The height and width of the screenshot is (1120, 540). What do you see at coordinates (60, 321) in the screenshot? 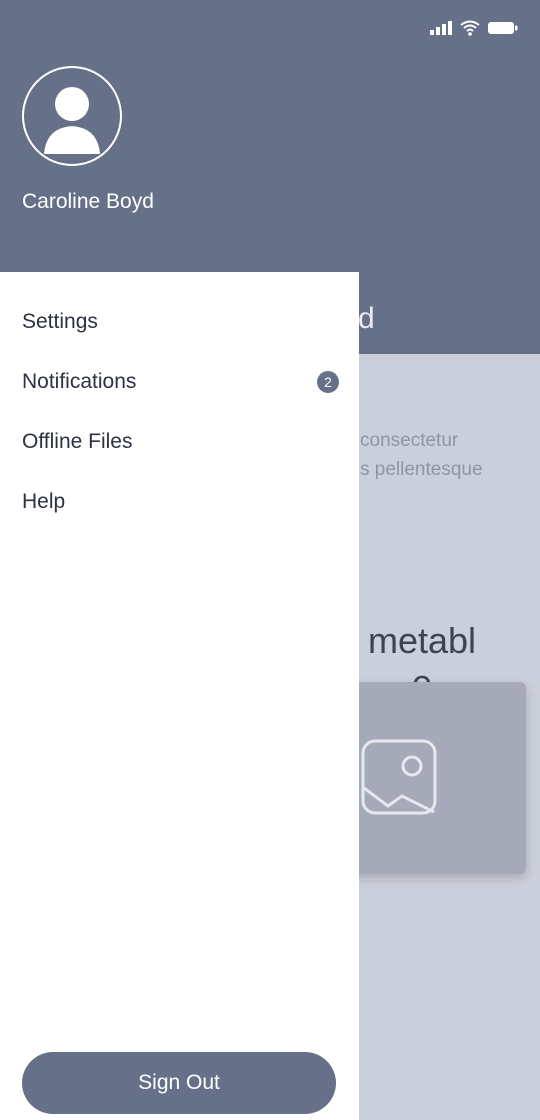
I see `menu-item-label: Settings` at bounding box center [60, 321].